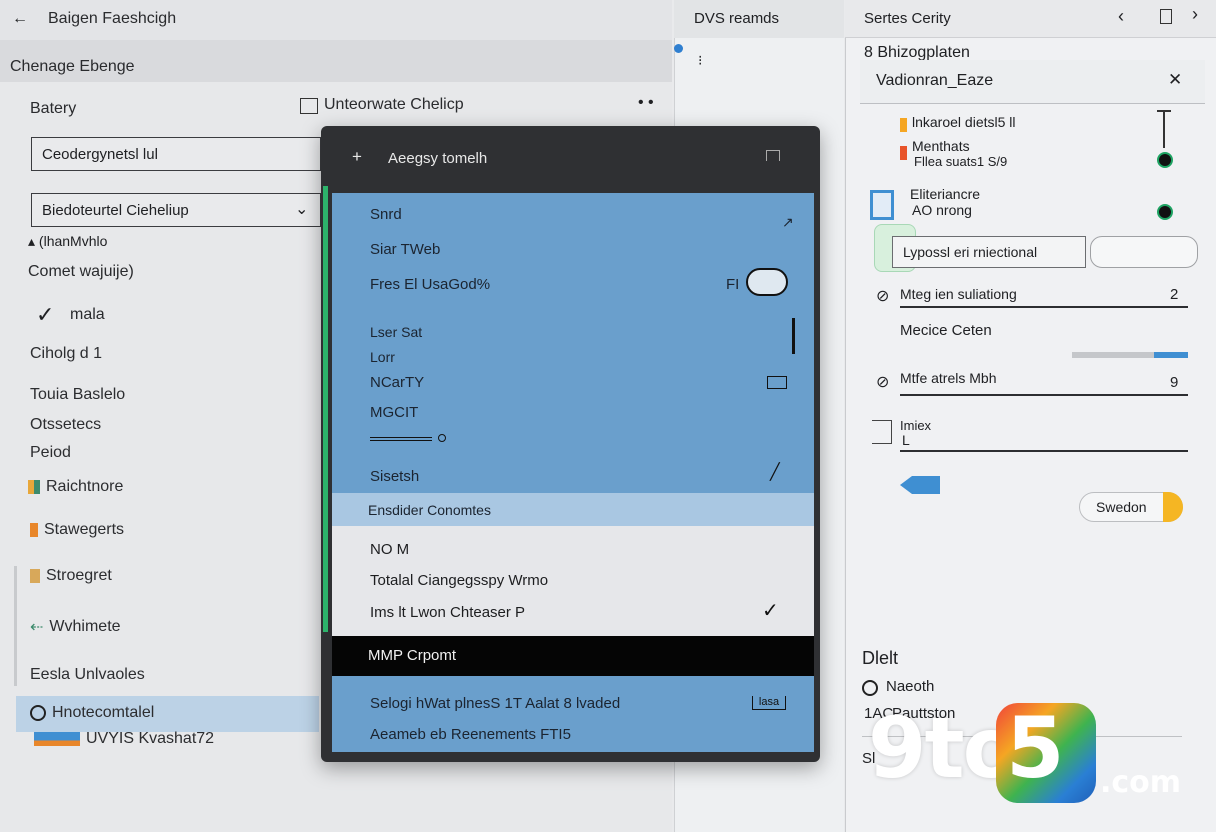 The width and height of the screenshot is (1216, 832). I want to click on separator-icon, so click(401, 439).